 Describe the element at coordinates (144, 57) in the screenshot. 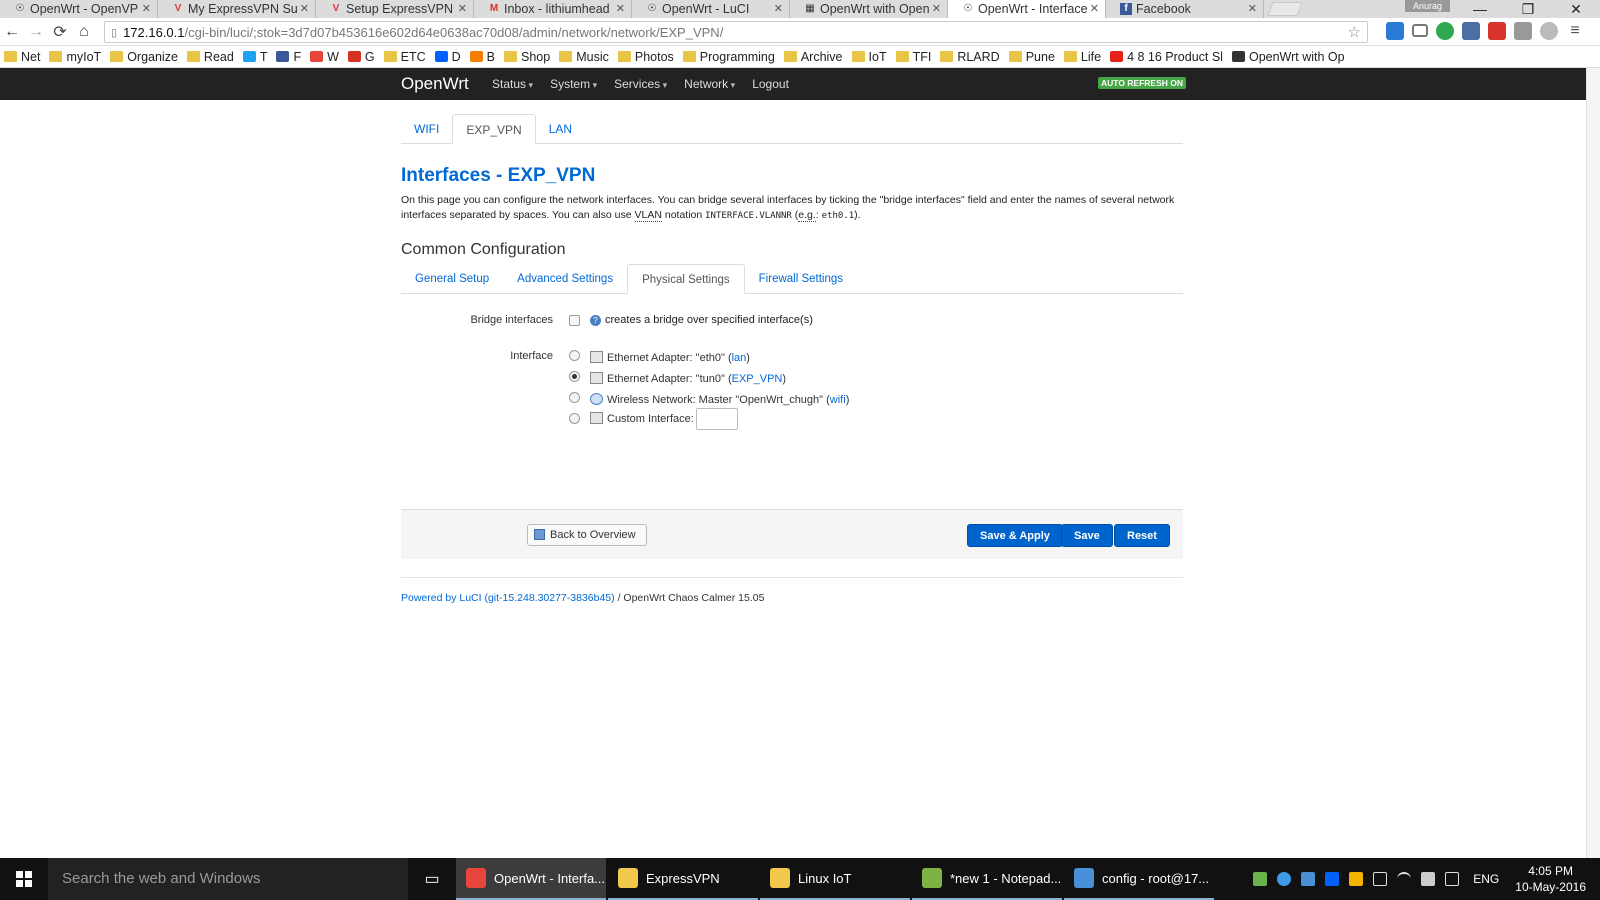

I see `bookmark-item: Organize` at that location.